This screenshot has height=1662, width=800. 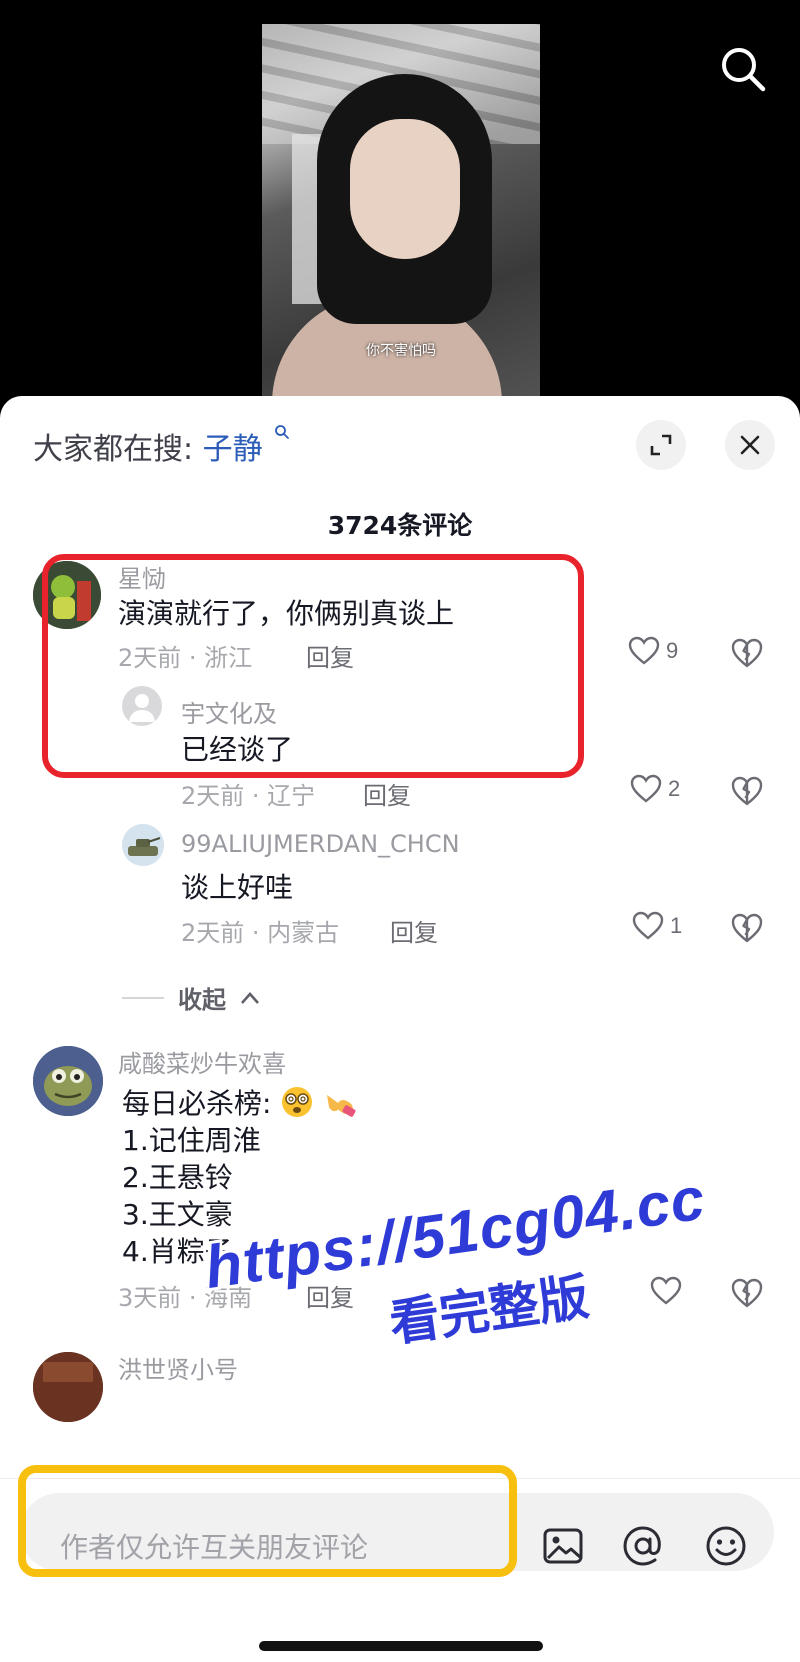 What do you see at coordinates (237, 887) in the screenshot?
I see `reply-text: 谈上好哇` at bounding box center [237, 887].